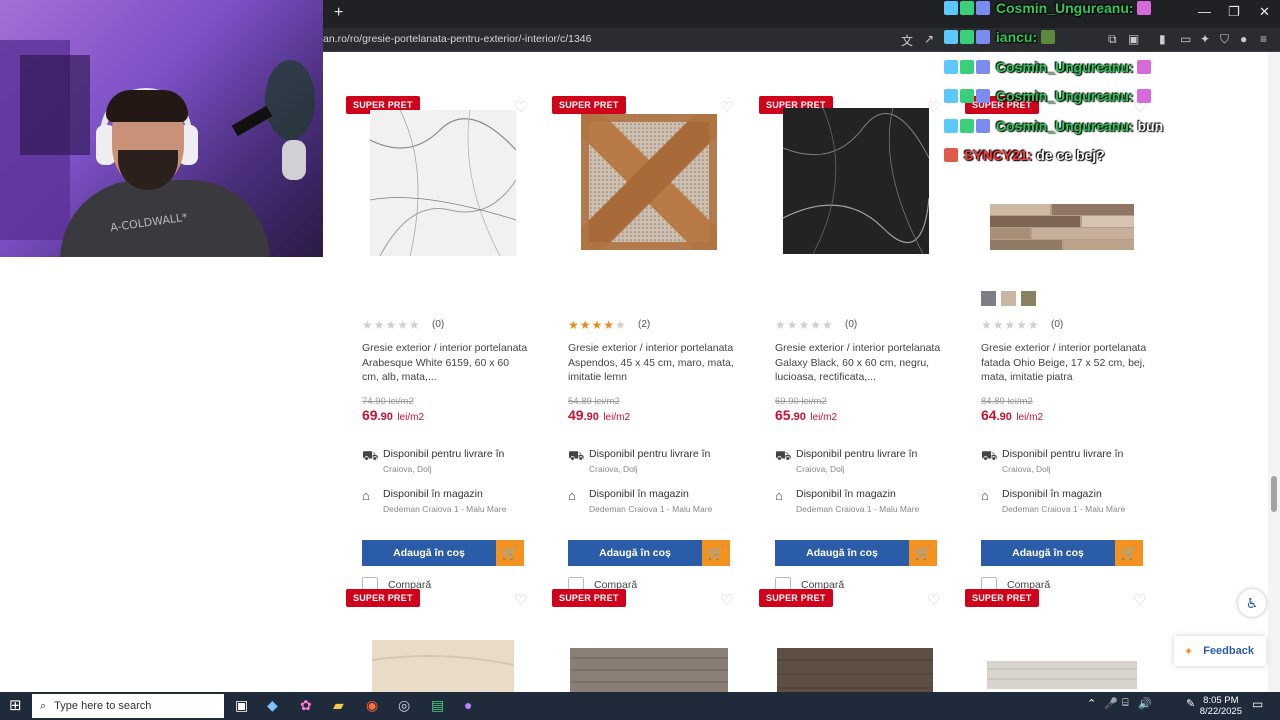  Describe the element at coordinates (1053, 126) in the screenshot. I see `chat-message: Cosmin_Ungureanu: bun` at that location.